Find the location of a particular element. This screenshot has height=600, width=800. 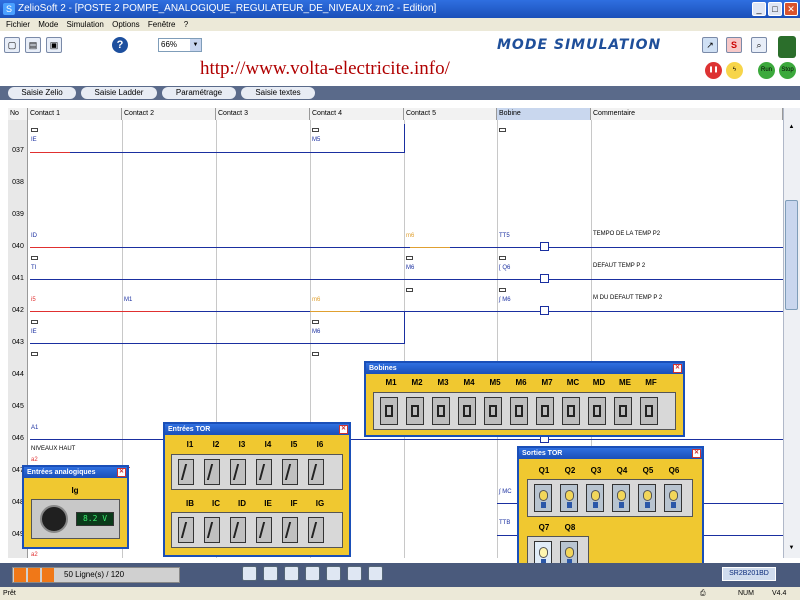

tab-parametrage: Paramétrage is located at coordinates (199, 93).